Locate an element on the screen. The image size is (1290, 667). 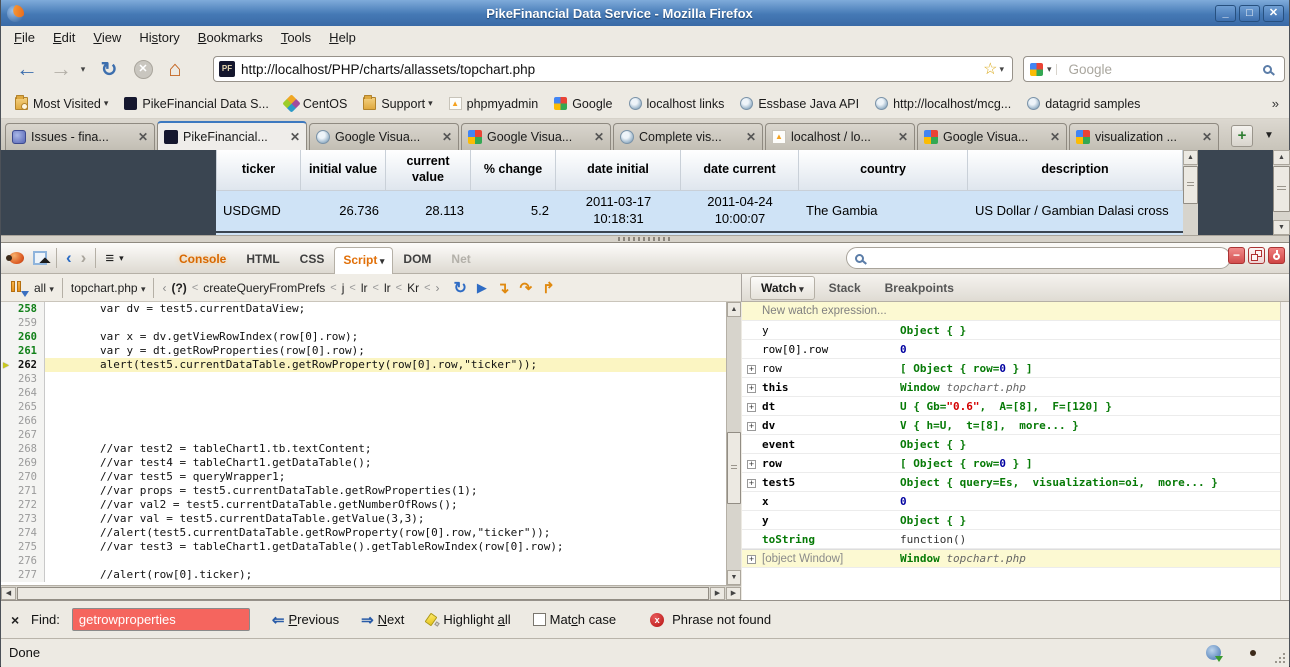
engine-dropdown-icon: ▾ is located at coordinates (1052, 69).